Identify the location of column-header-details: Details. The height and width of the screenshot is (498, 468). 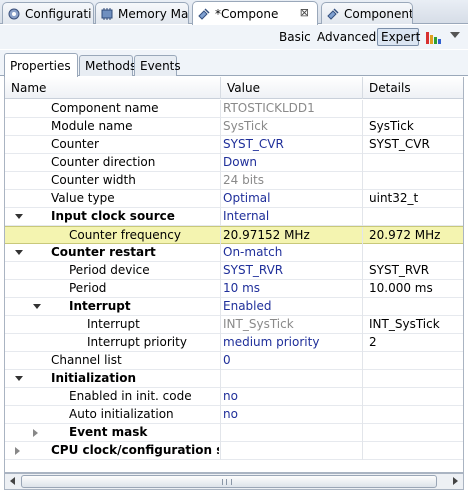
(413, 88).